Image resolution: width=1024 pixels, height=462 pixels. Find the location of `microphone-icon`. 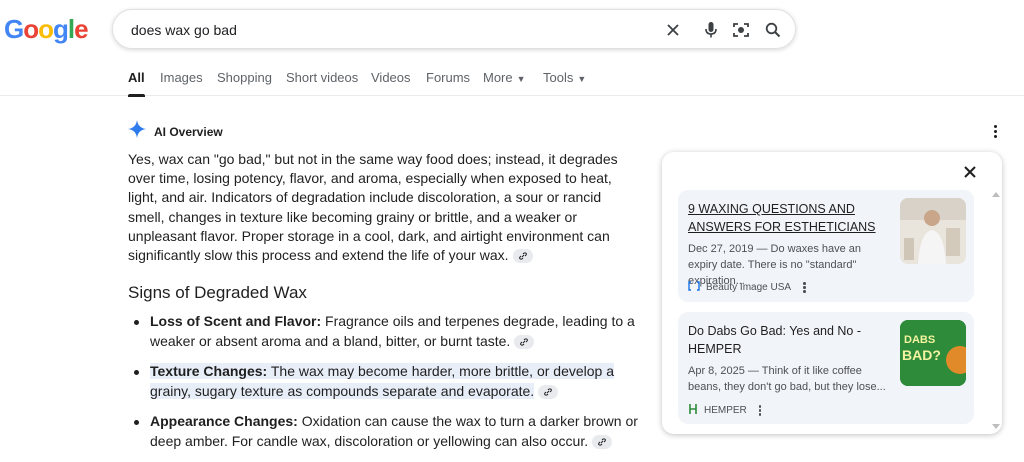

microphone-icon is located at coordinates (711, 30).